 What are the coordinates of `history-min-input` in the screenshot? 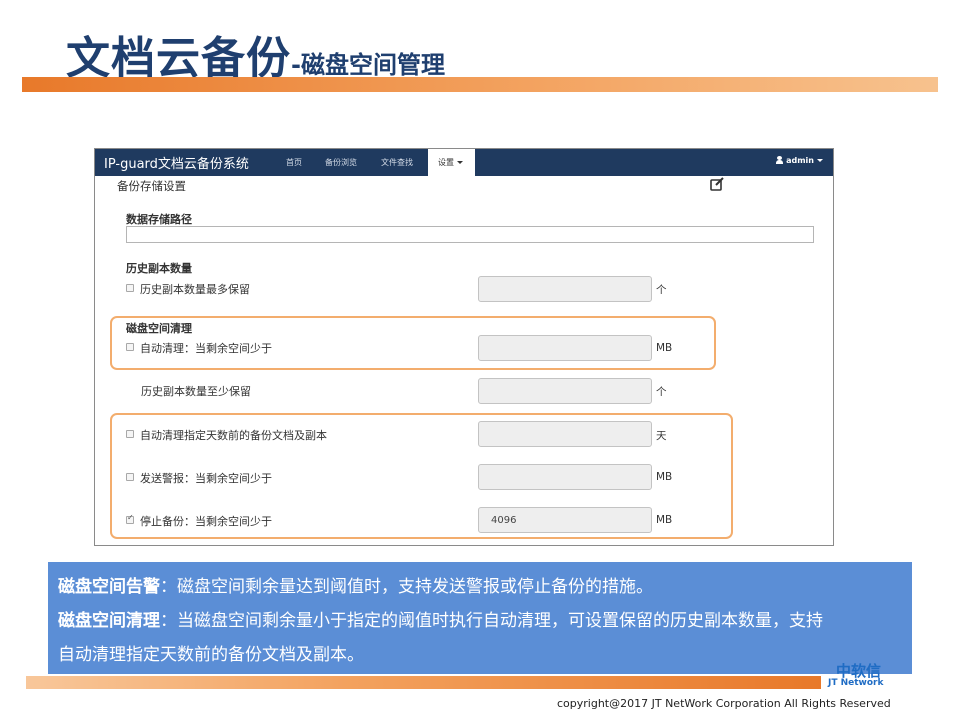 It's located at (565, 391).